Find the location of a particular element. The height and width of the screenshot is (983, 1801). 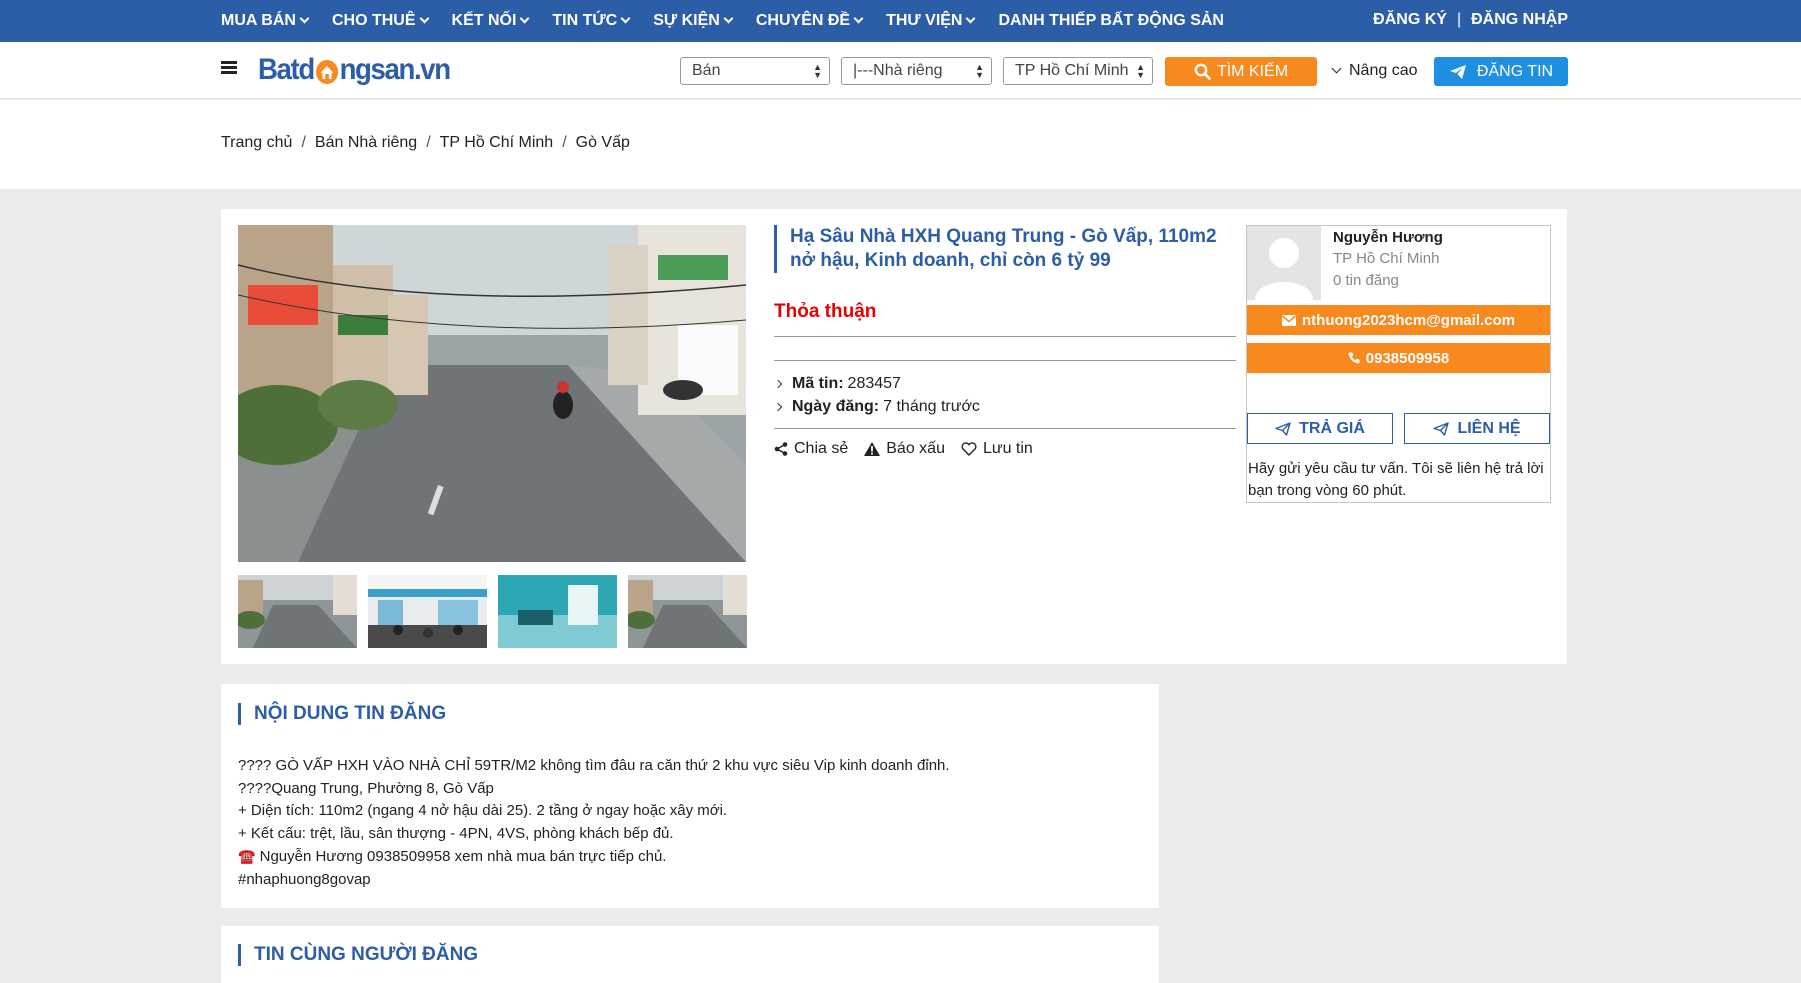

menu-label: MUA BÁN is located at coordinates (258, 20).